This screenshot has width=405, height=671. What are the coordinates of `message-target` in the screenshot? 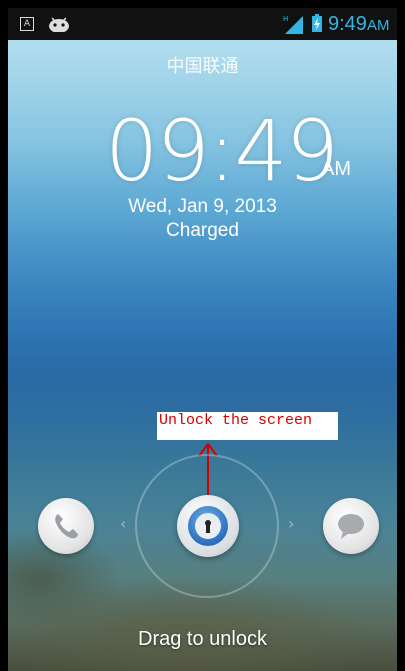 It's located at (351, 526).